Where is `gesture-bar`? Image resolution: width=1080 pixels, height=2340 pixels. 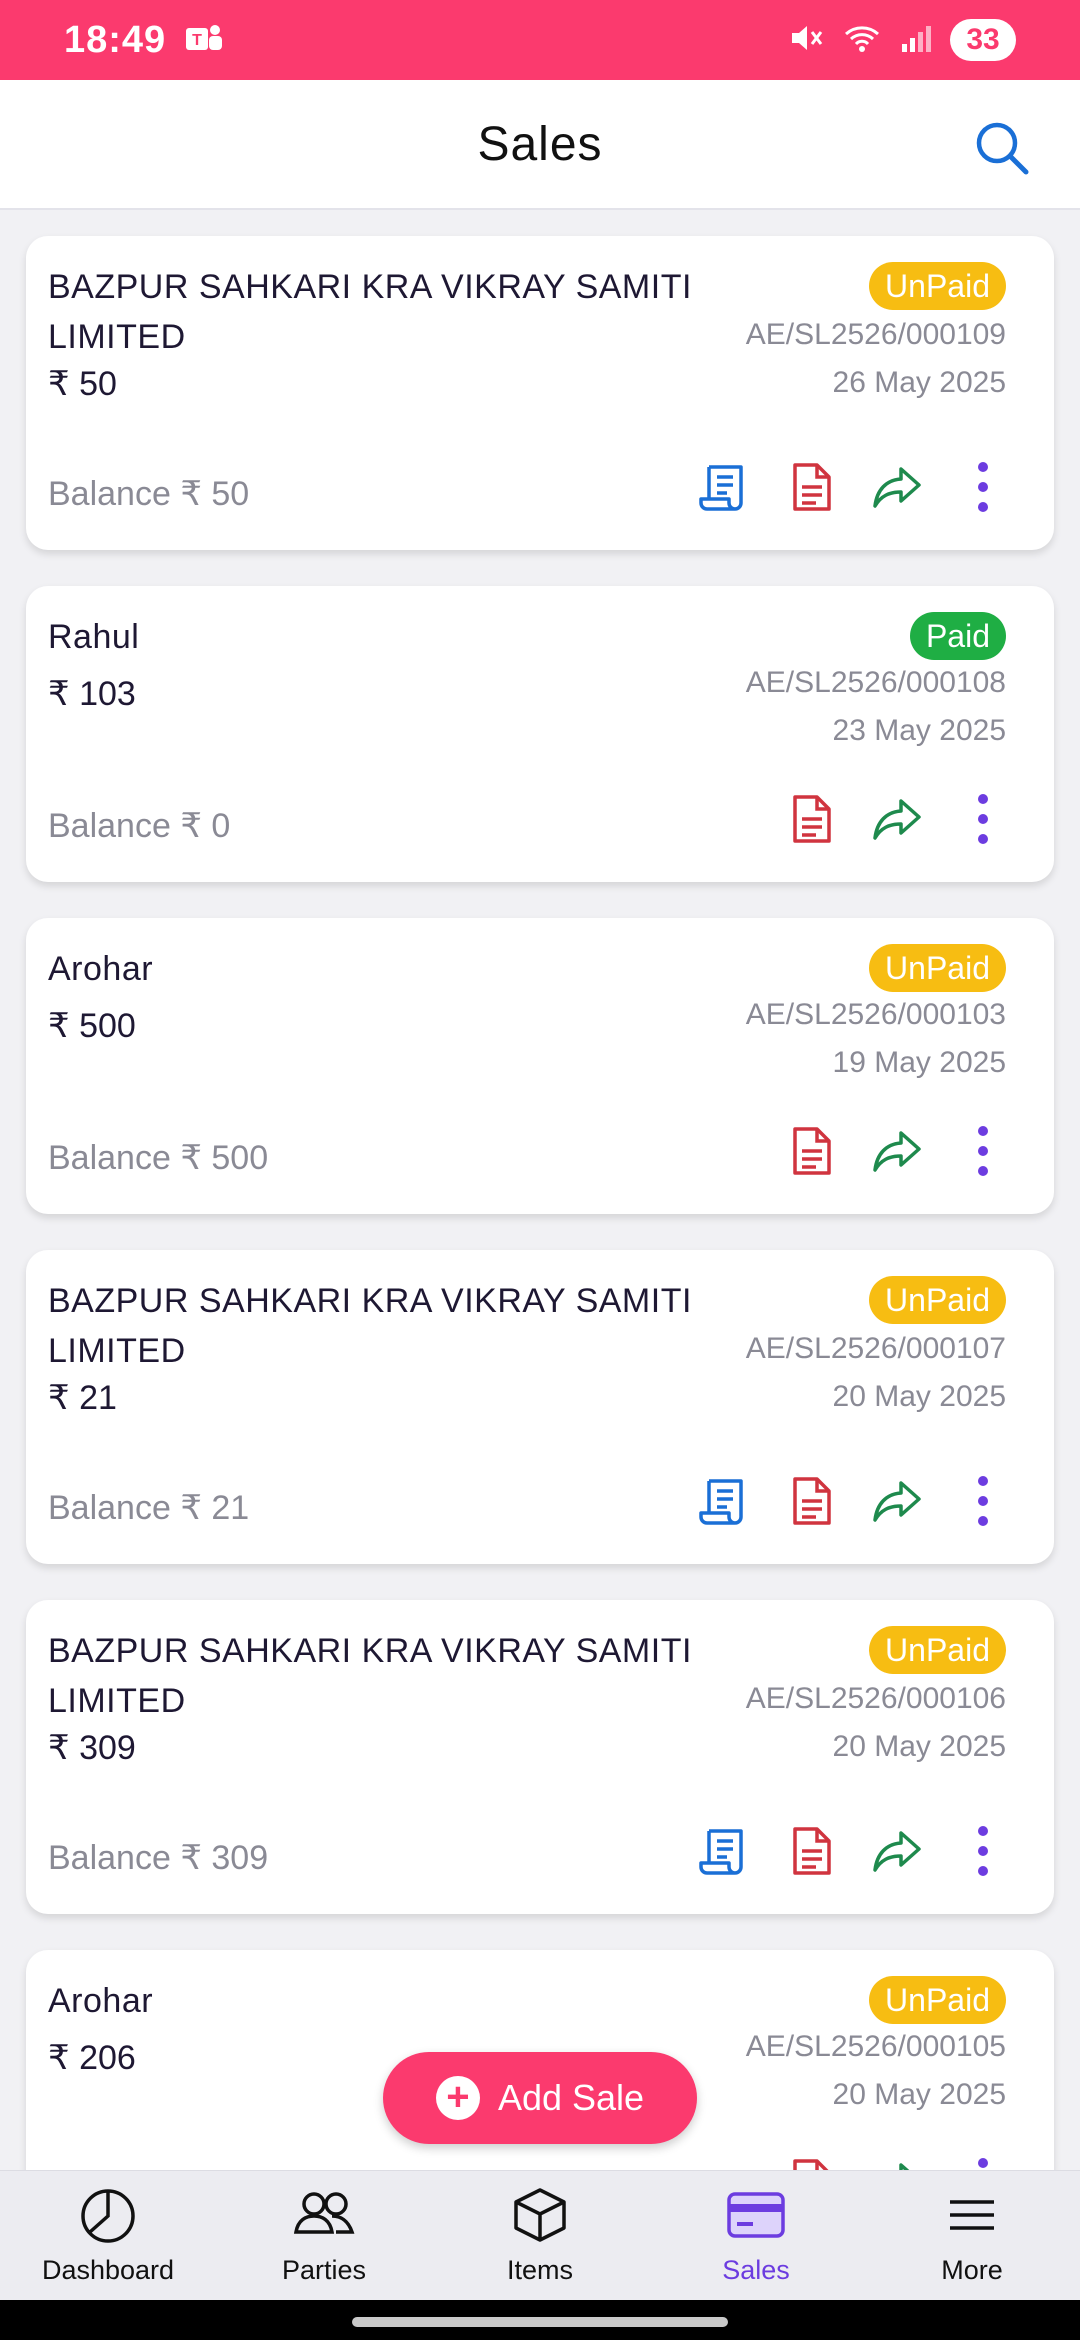
gesture-bar is located at coordinates (540, 2320).